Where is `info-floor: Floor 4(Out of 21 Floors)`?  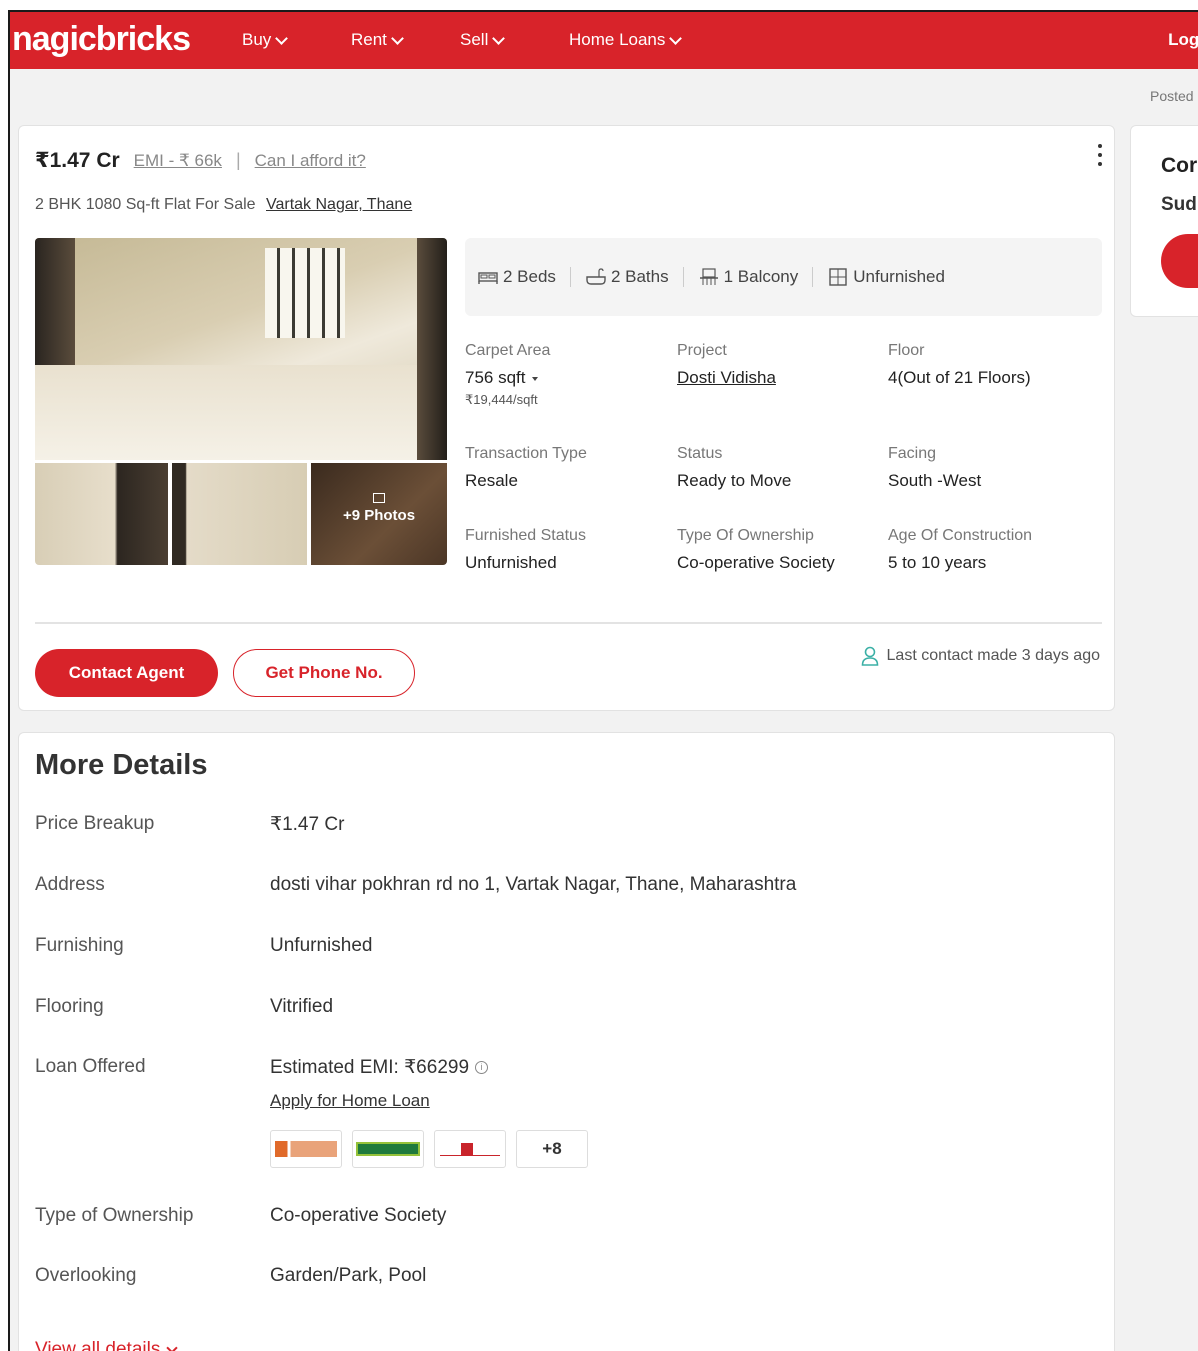
info-floor: Floor 4(Out of 21 Floors) is located at coordinates (959, 364).